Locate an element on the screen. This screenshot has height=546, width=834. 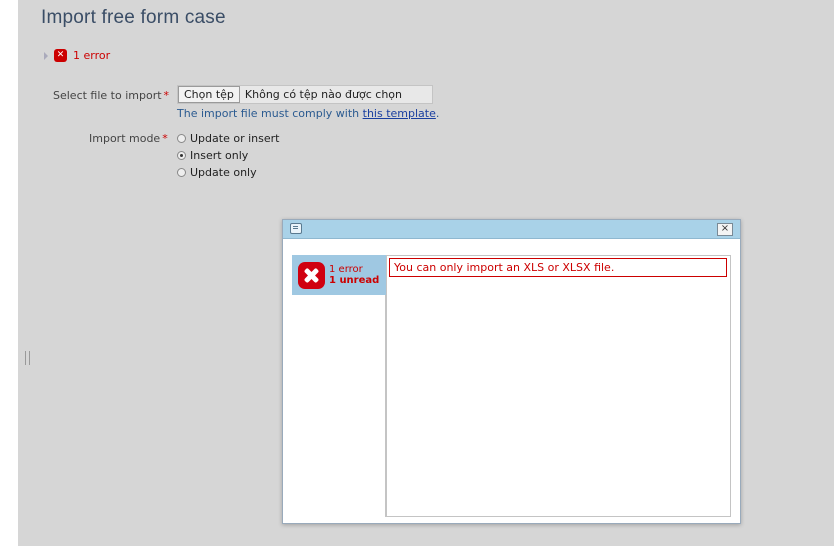
error-category-tab: 1 error 1 unread is located at coordinates (339, 275).